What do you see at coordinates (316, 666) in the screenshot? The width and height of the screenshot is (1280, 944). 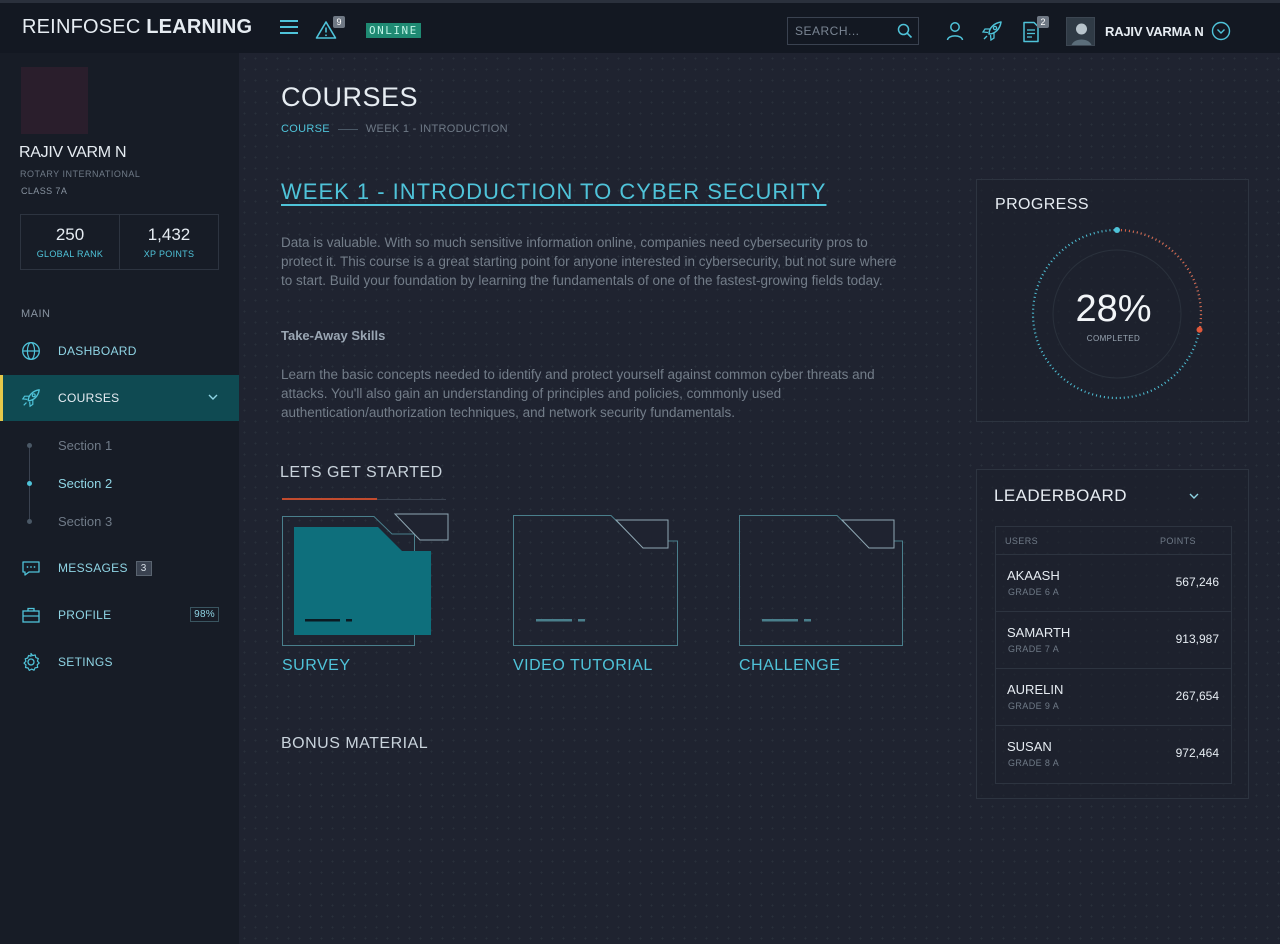 I see `survey-label: SURVEY` at bounding box center [316, 666].